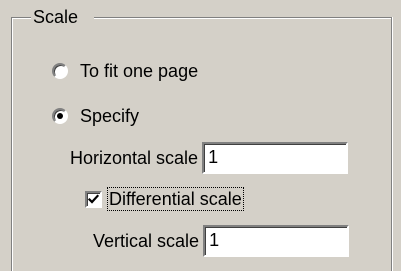 The image size is (401, 271). I want to click on specify-radio-option: Specify, so click(95, 116).